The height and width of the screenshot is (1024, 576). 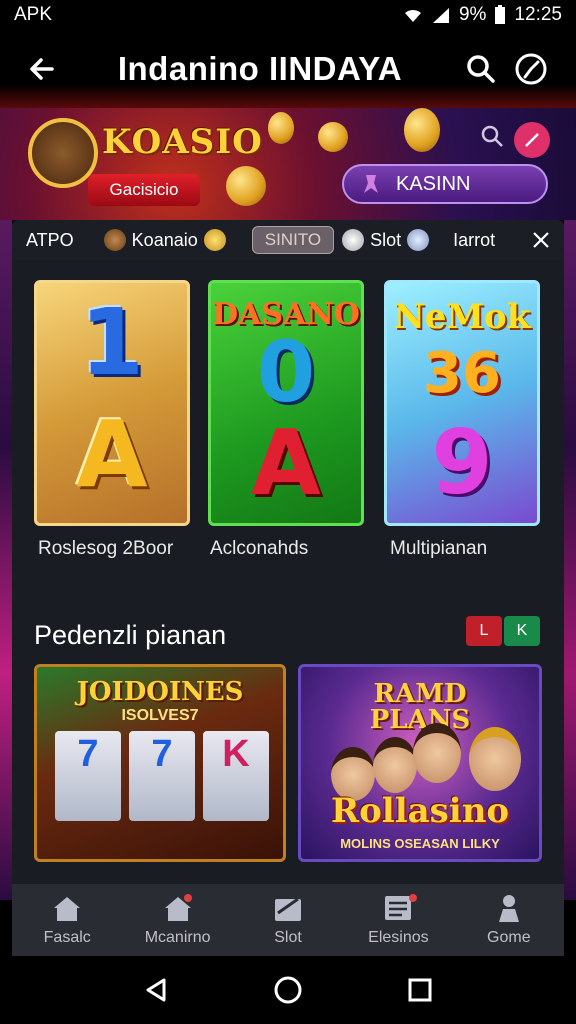 I want to click on side-glow-right, so click(x=570, y=560).